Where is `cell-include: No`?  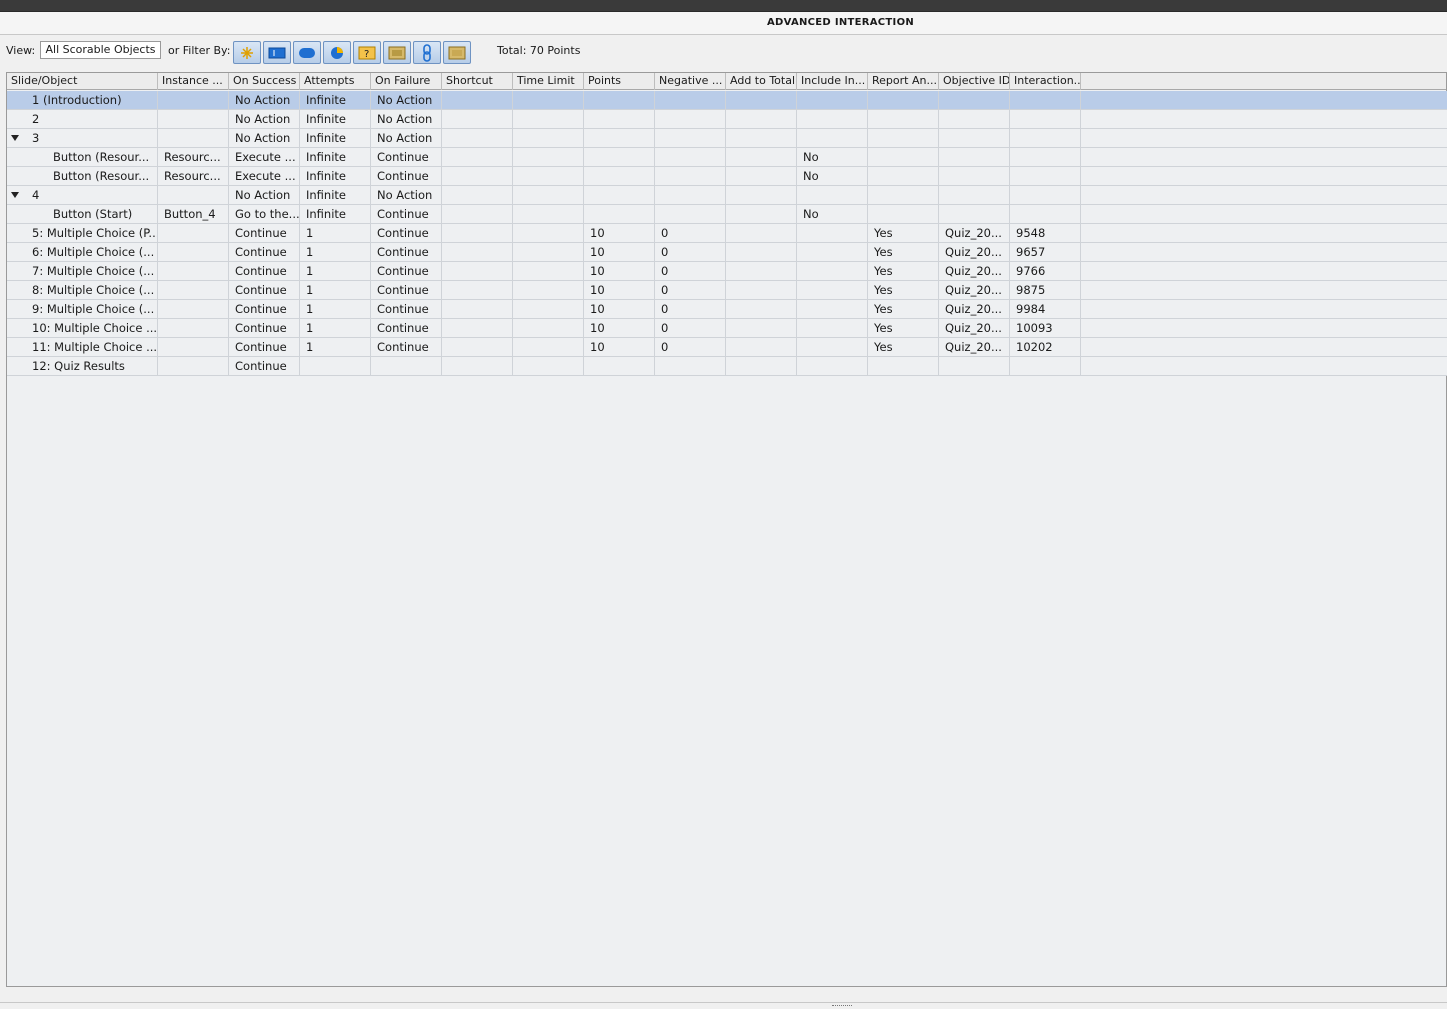 cell-include: No is located at coordinates (832, 157).